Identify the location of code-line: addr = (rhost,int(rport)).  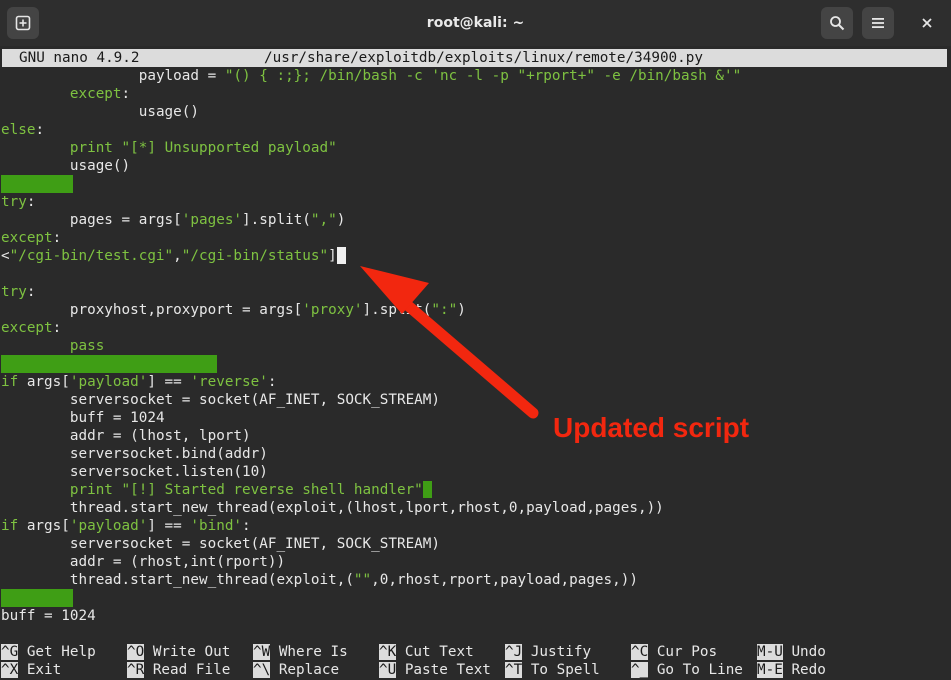
(177, 562).